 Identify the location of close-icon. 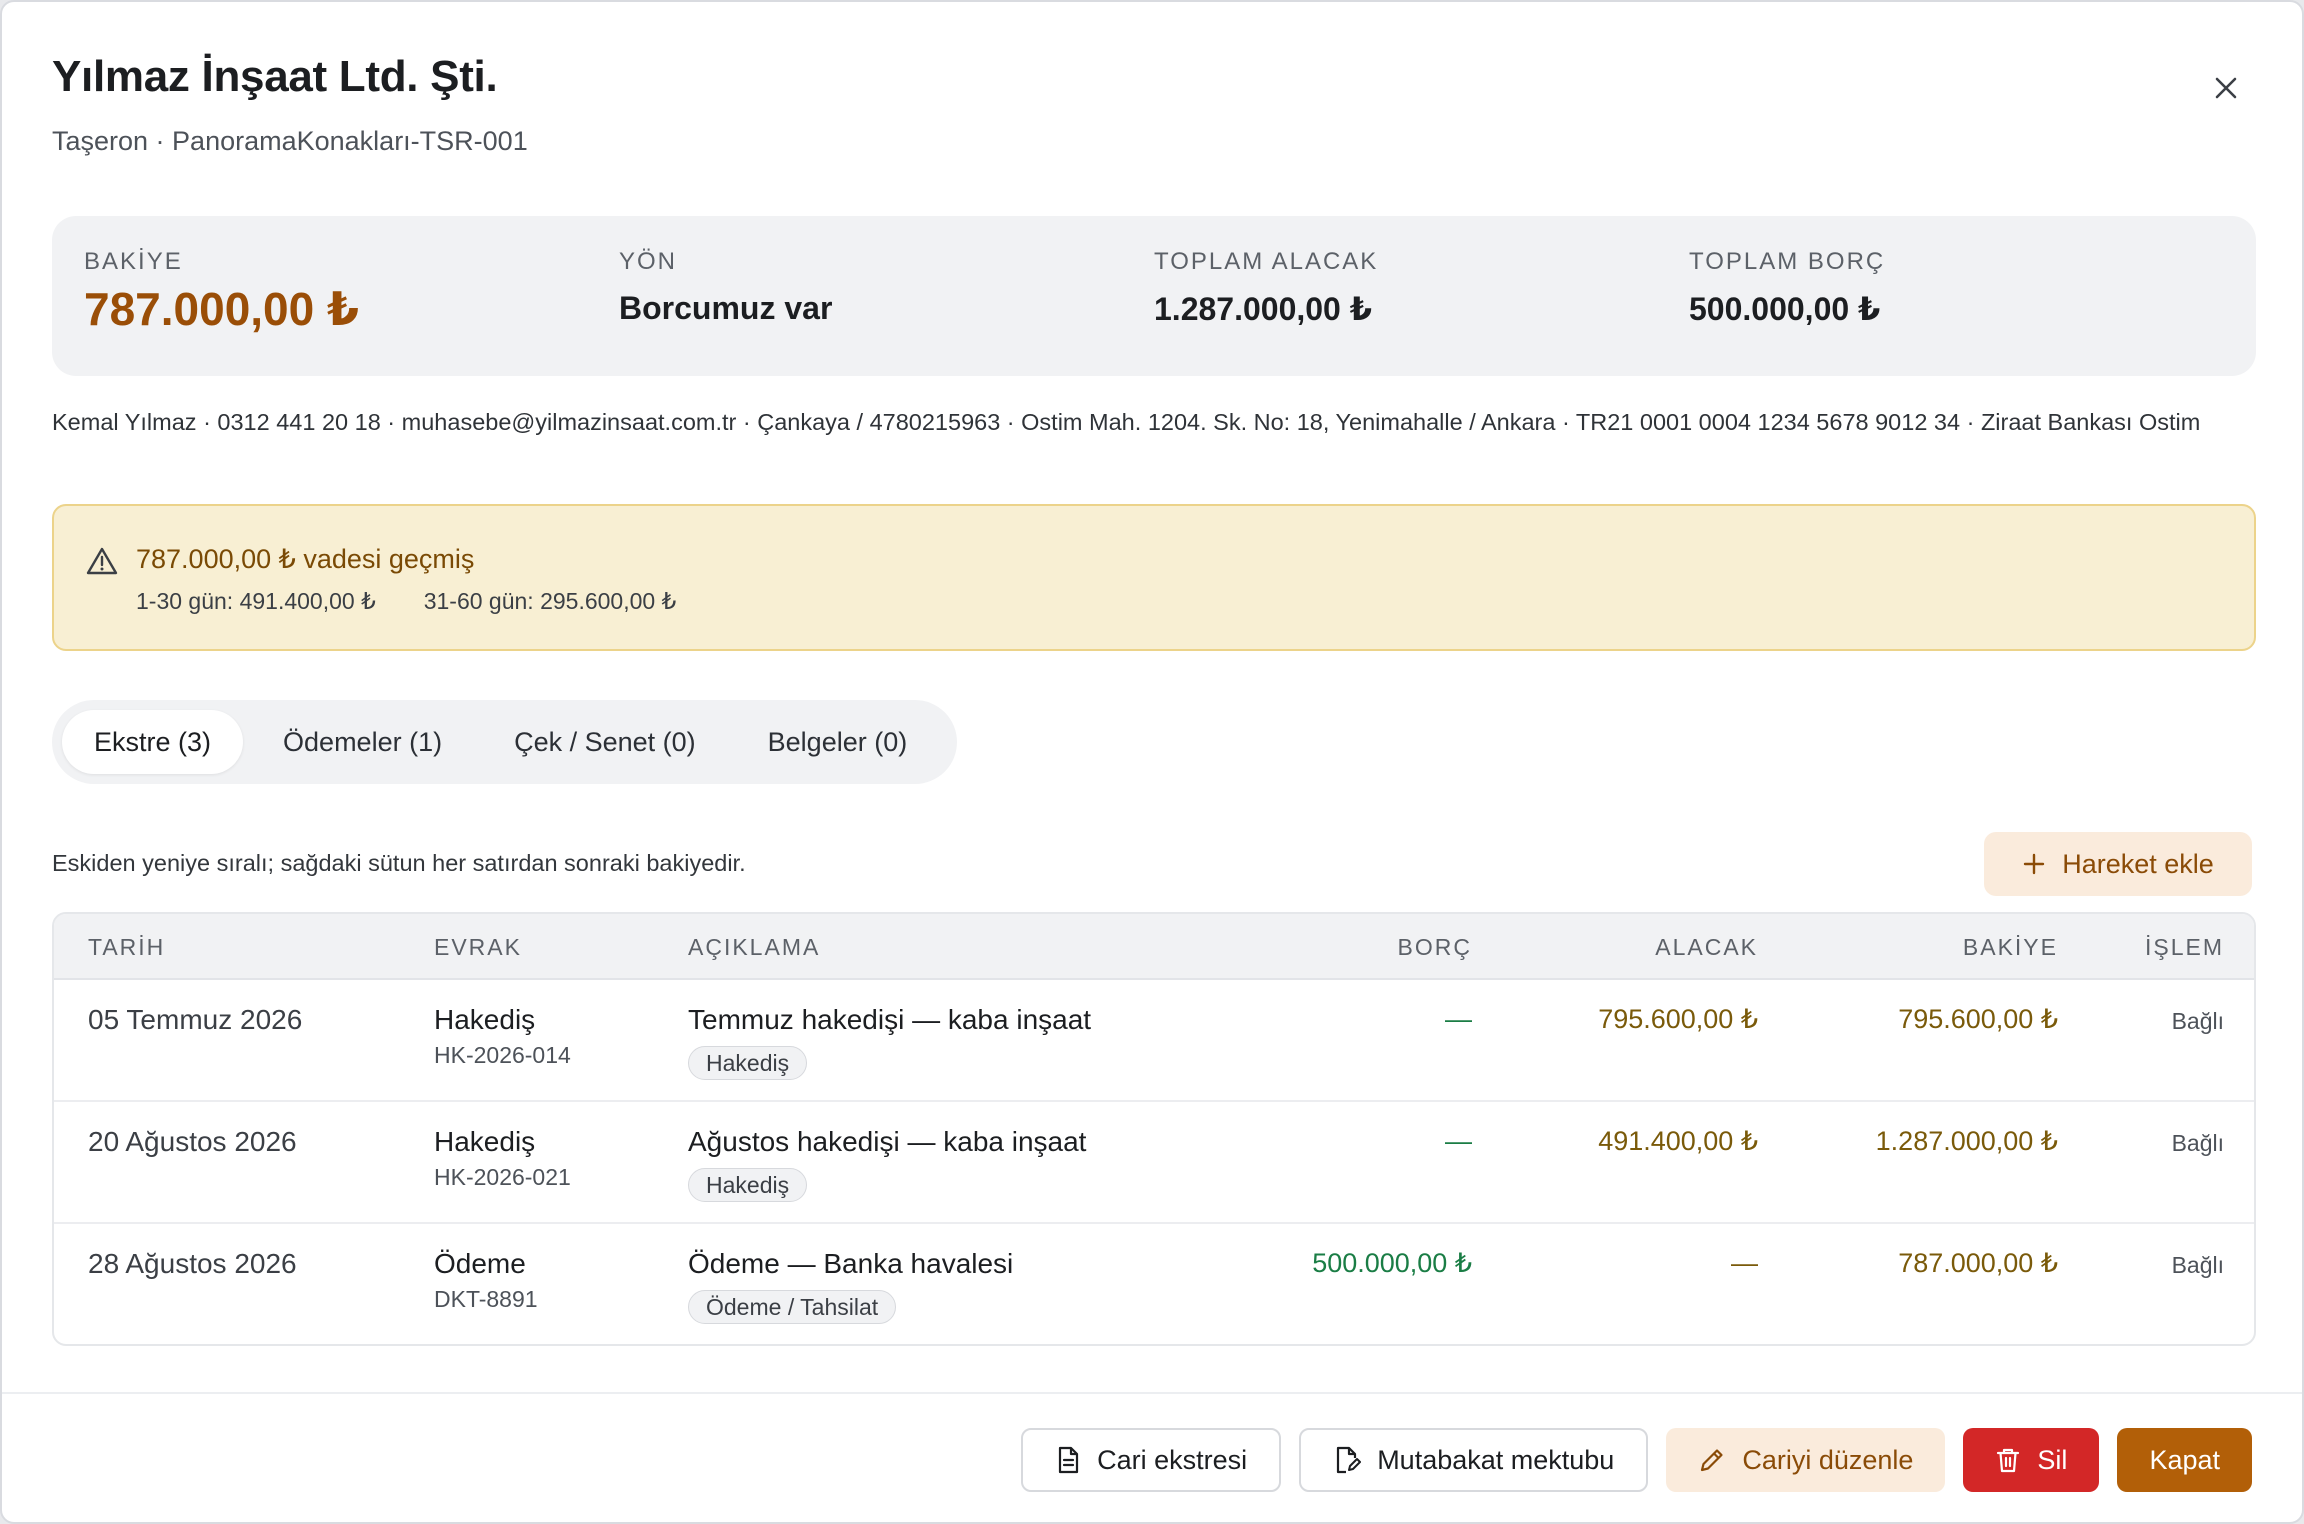
(2226, 88).